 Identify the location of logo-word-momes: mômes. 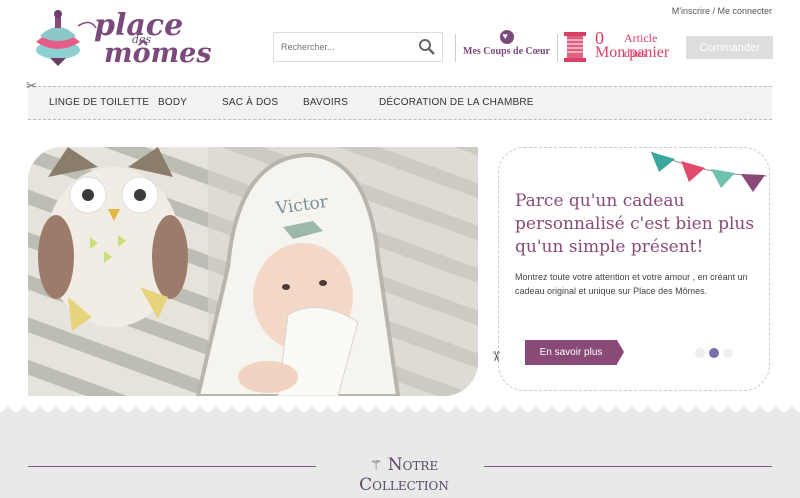
(158, 53).